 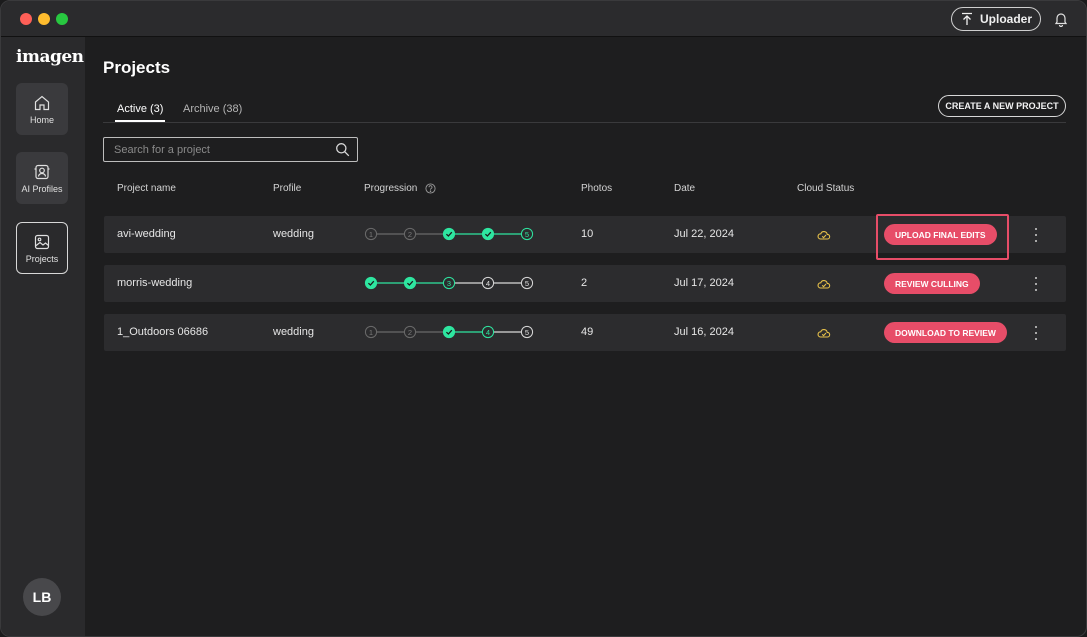 I want to click on progress-tracker: 1 2 5, so click(x=449, y=234).